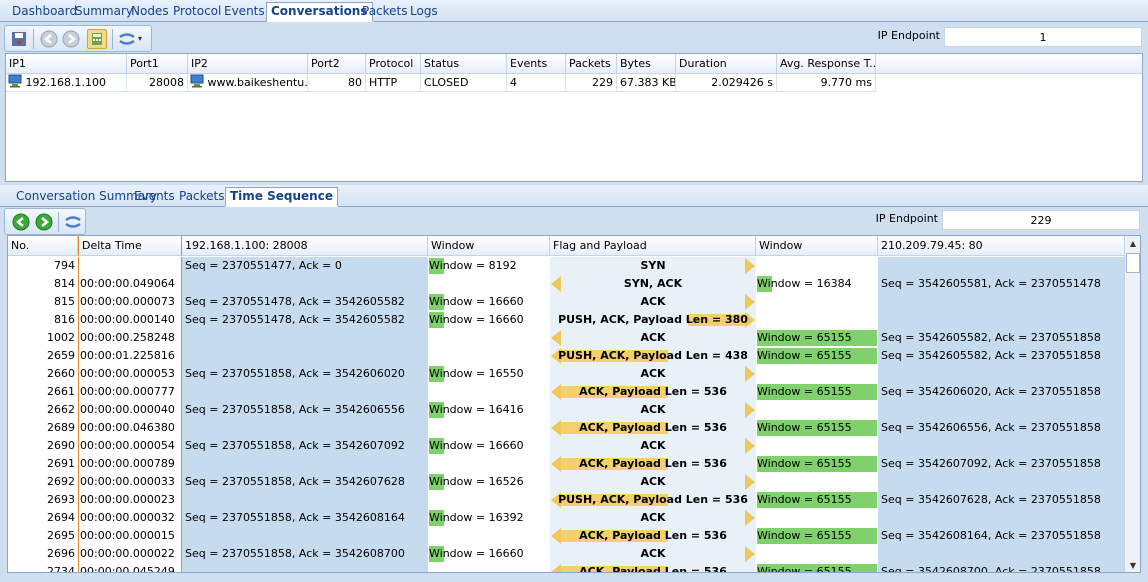 This screenshot has width=1148, height=582. What do you see at coordinates (143, 39) in the screenshot?
I see `dropdown-icon: ▾` at bounding box center [143, 39].